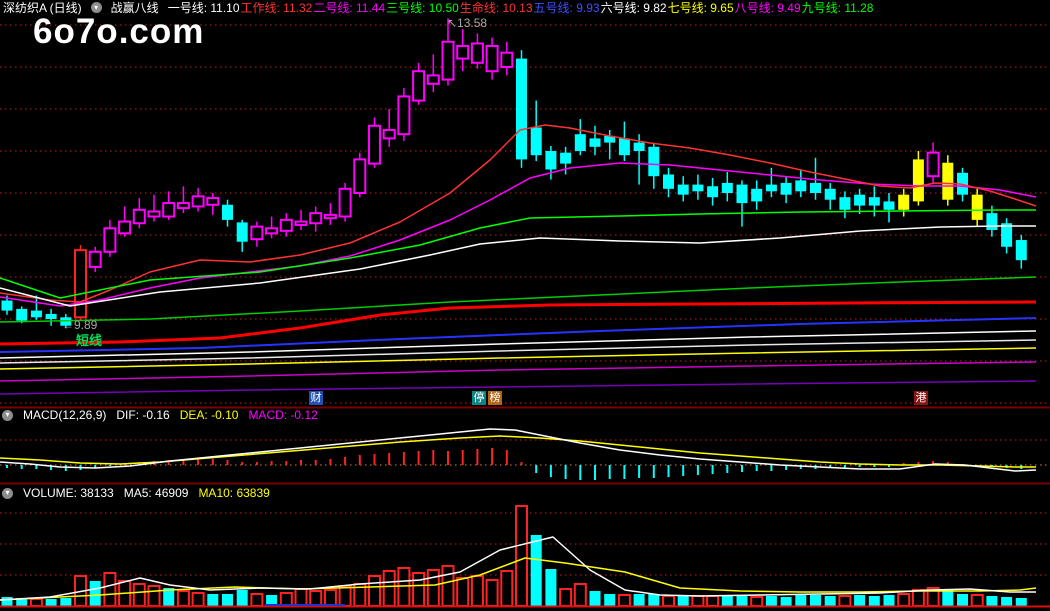 Image resolution: width=1050 pixels, height=611 pixels. What do you see at coordinates (276, 8) in the screenshot?
I see `indicator-line-value: 工作线: 11.32` at bounding box center [276, 8].